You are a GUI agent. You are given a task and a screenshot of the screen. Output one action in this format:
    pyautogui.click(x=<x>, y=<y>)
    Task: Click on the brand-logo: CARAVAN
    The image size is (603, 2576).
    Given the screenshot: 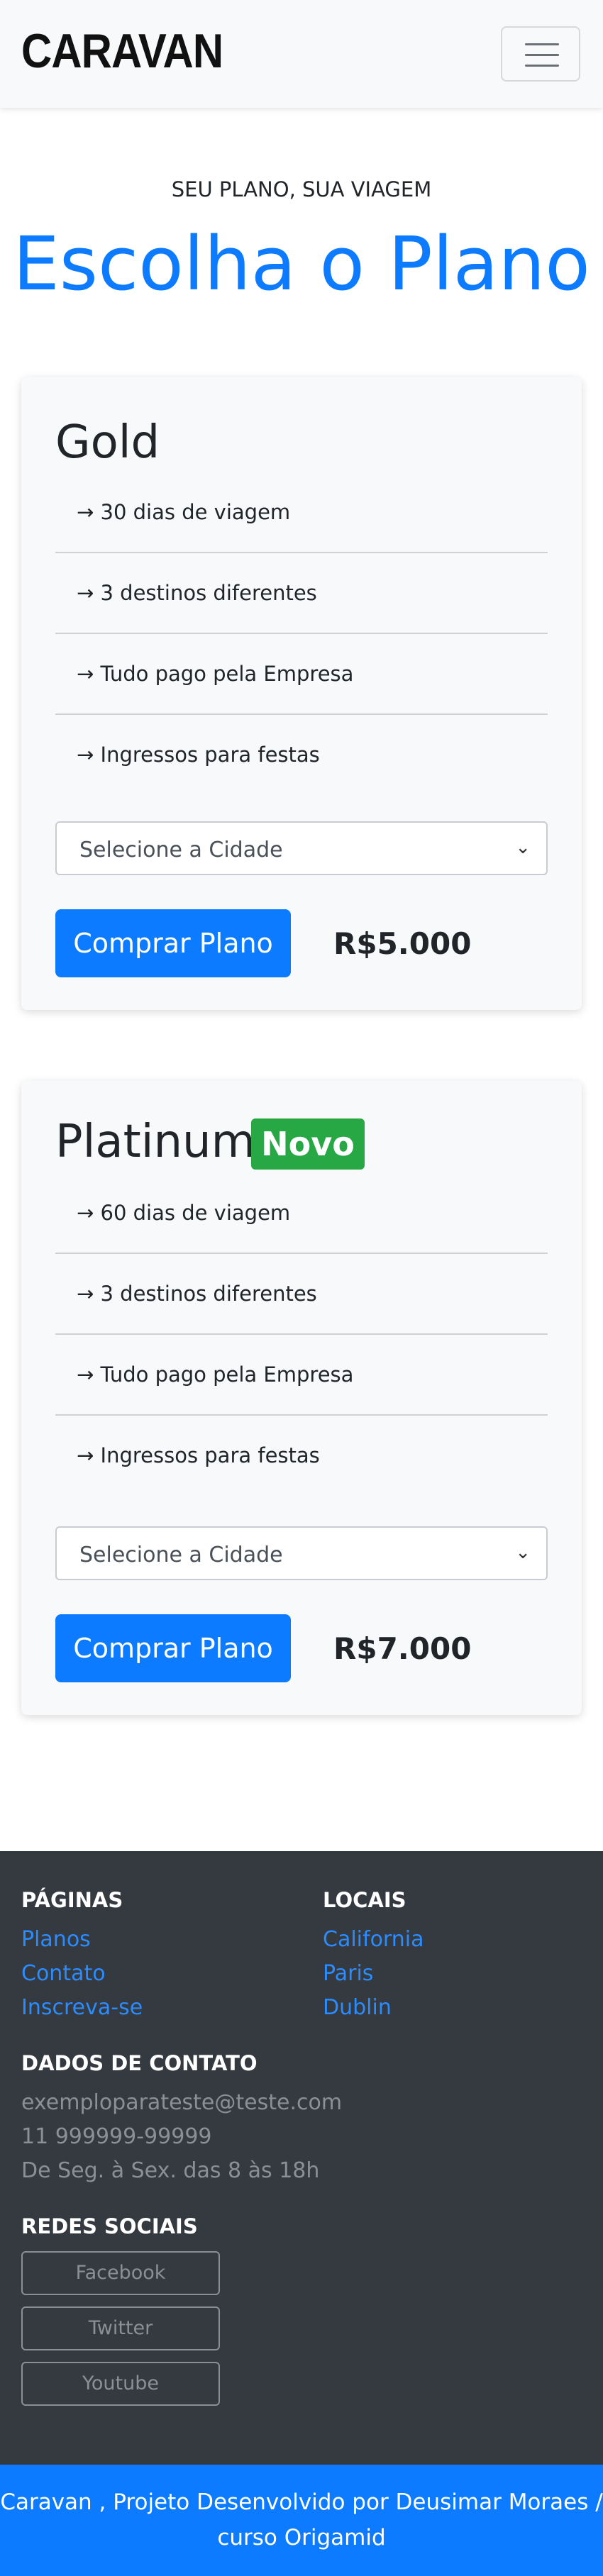 What is the action you would take?
    pyautogui.click(x=122, y=51)
    